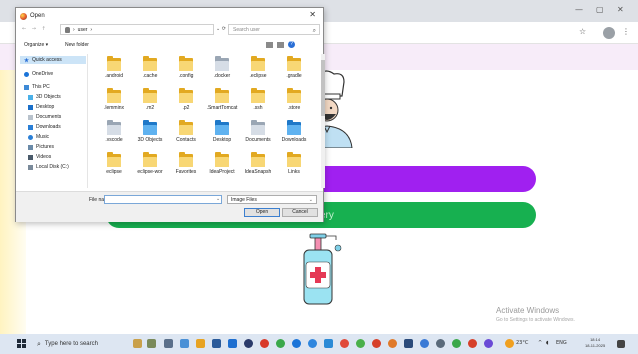  What do you see at coordinates (38, 137) in the screenshot?
I see `nav-item-music: Music` at bounding box center [38, 137].